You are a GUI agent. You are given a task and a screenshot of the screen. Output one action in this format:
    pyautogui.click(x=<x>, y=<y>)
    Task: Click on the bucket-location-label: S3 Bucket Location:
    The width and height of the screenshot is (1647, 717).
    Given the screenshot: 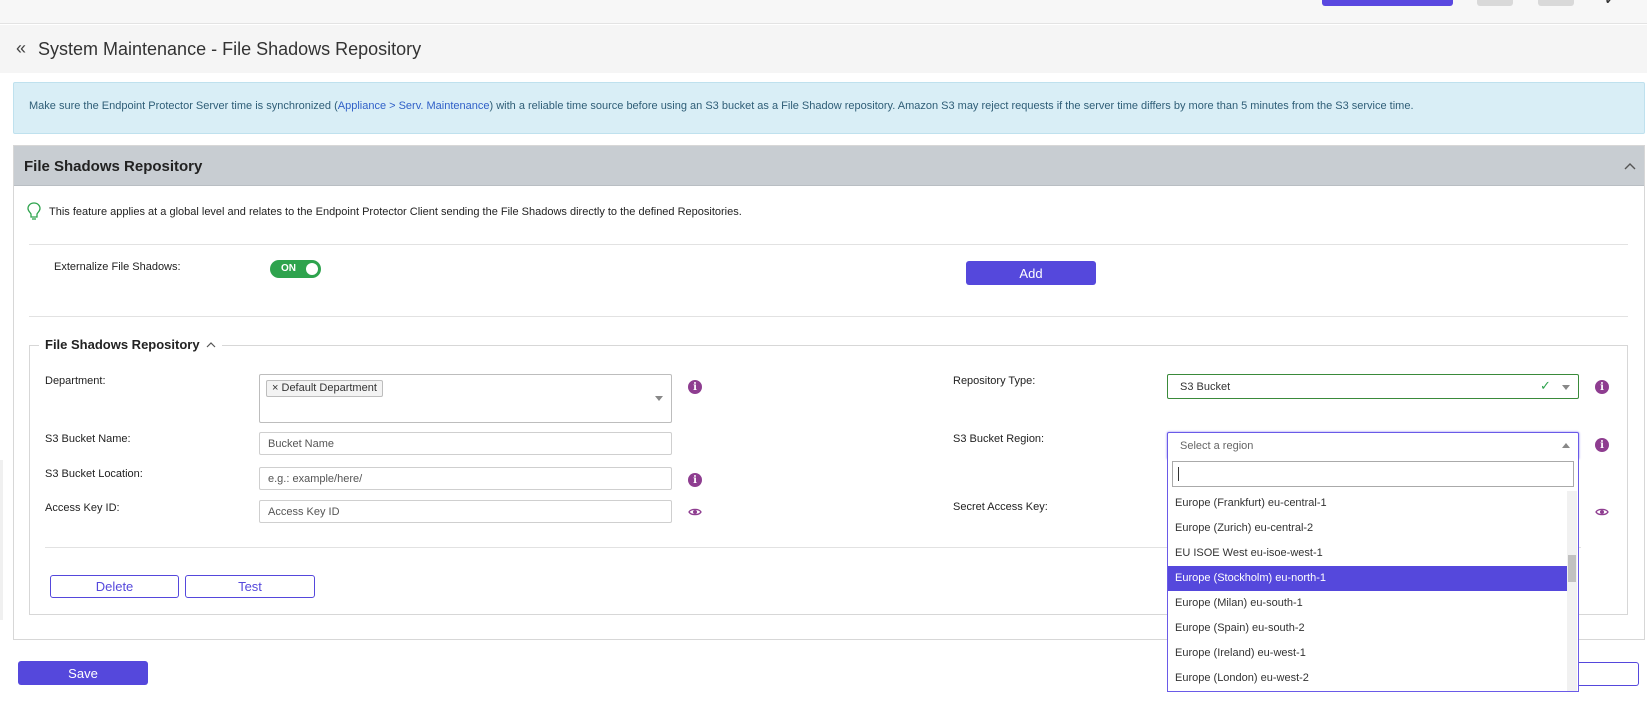 What is the action you would take?
    pyautogui.click(x=94, y=474)
    